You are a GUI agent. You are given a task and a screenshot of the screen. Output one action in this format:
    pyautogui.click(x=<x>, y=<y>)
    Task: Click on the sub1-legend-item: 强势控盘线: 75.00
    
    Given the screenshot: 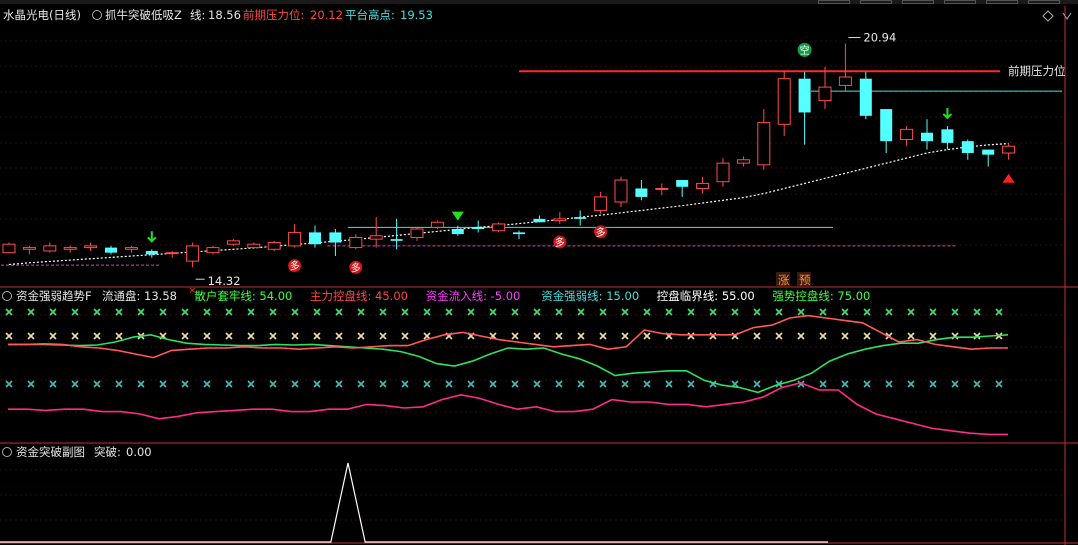 What is the action you would take?
    pyautogui.click(x=821, y=296)
    